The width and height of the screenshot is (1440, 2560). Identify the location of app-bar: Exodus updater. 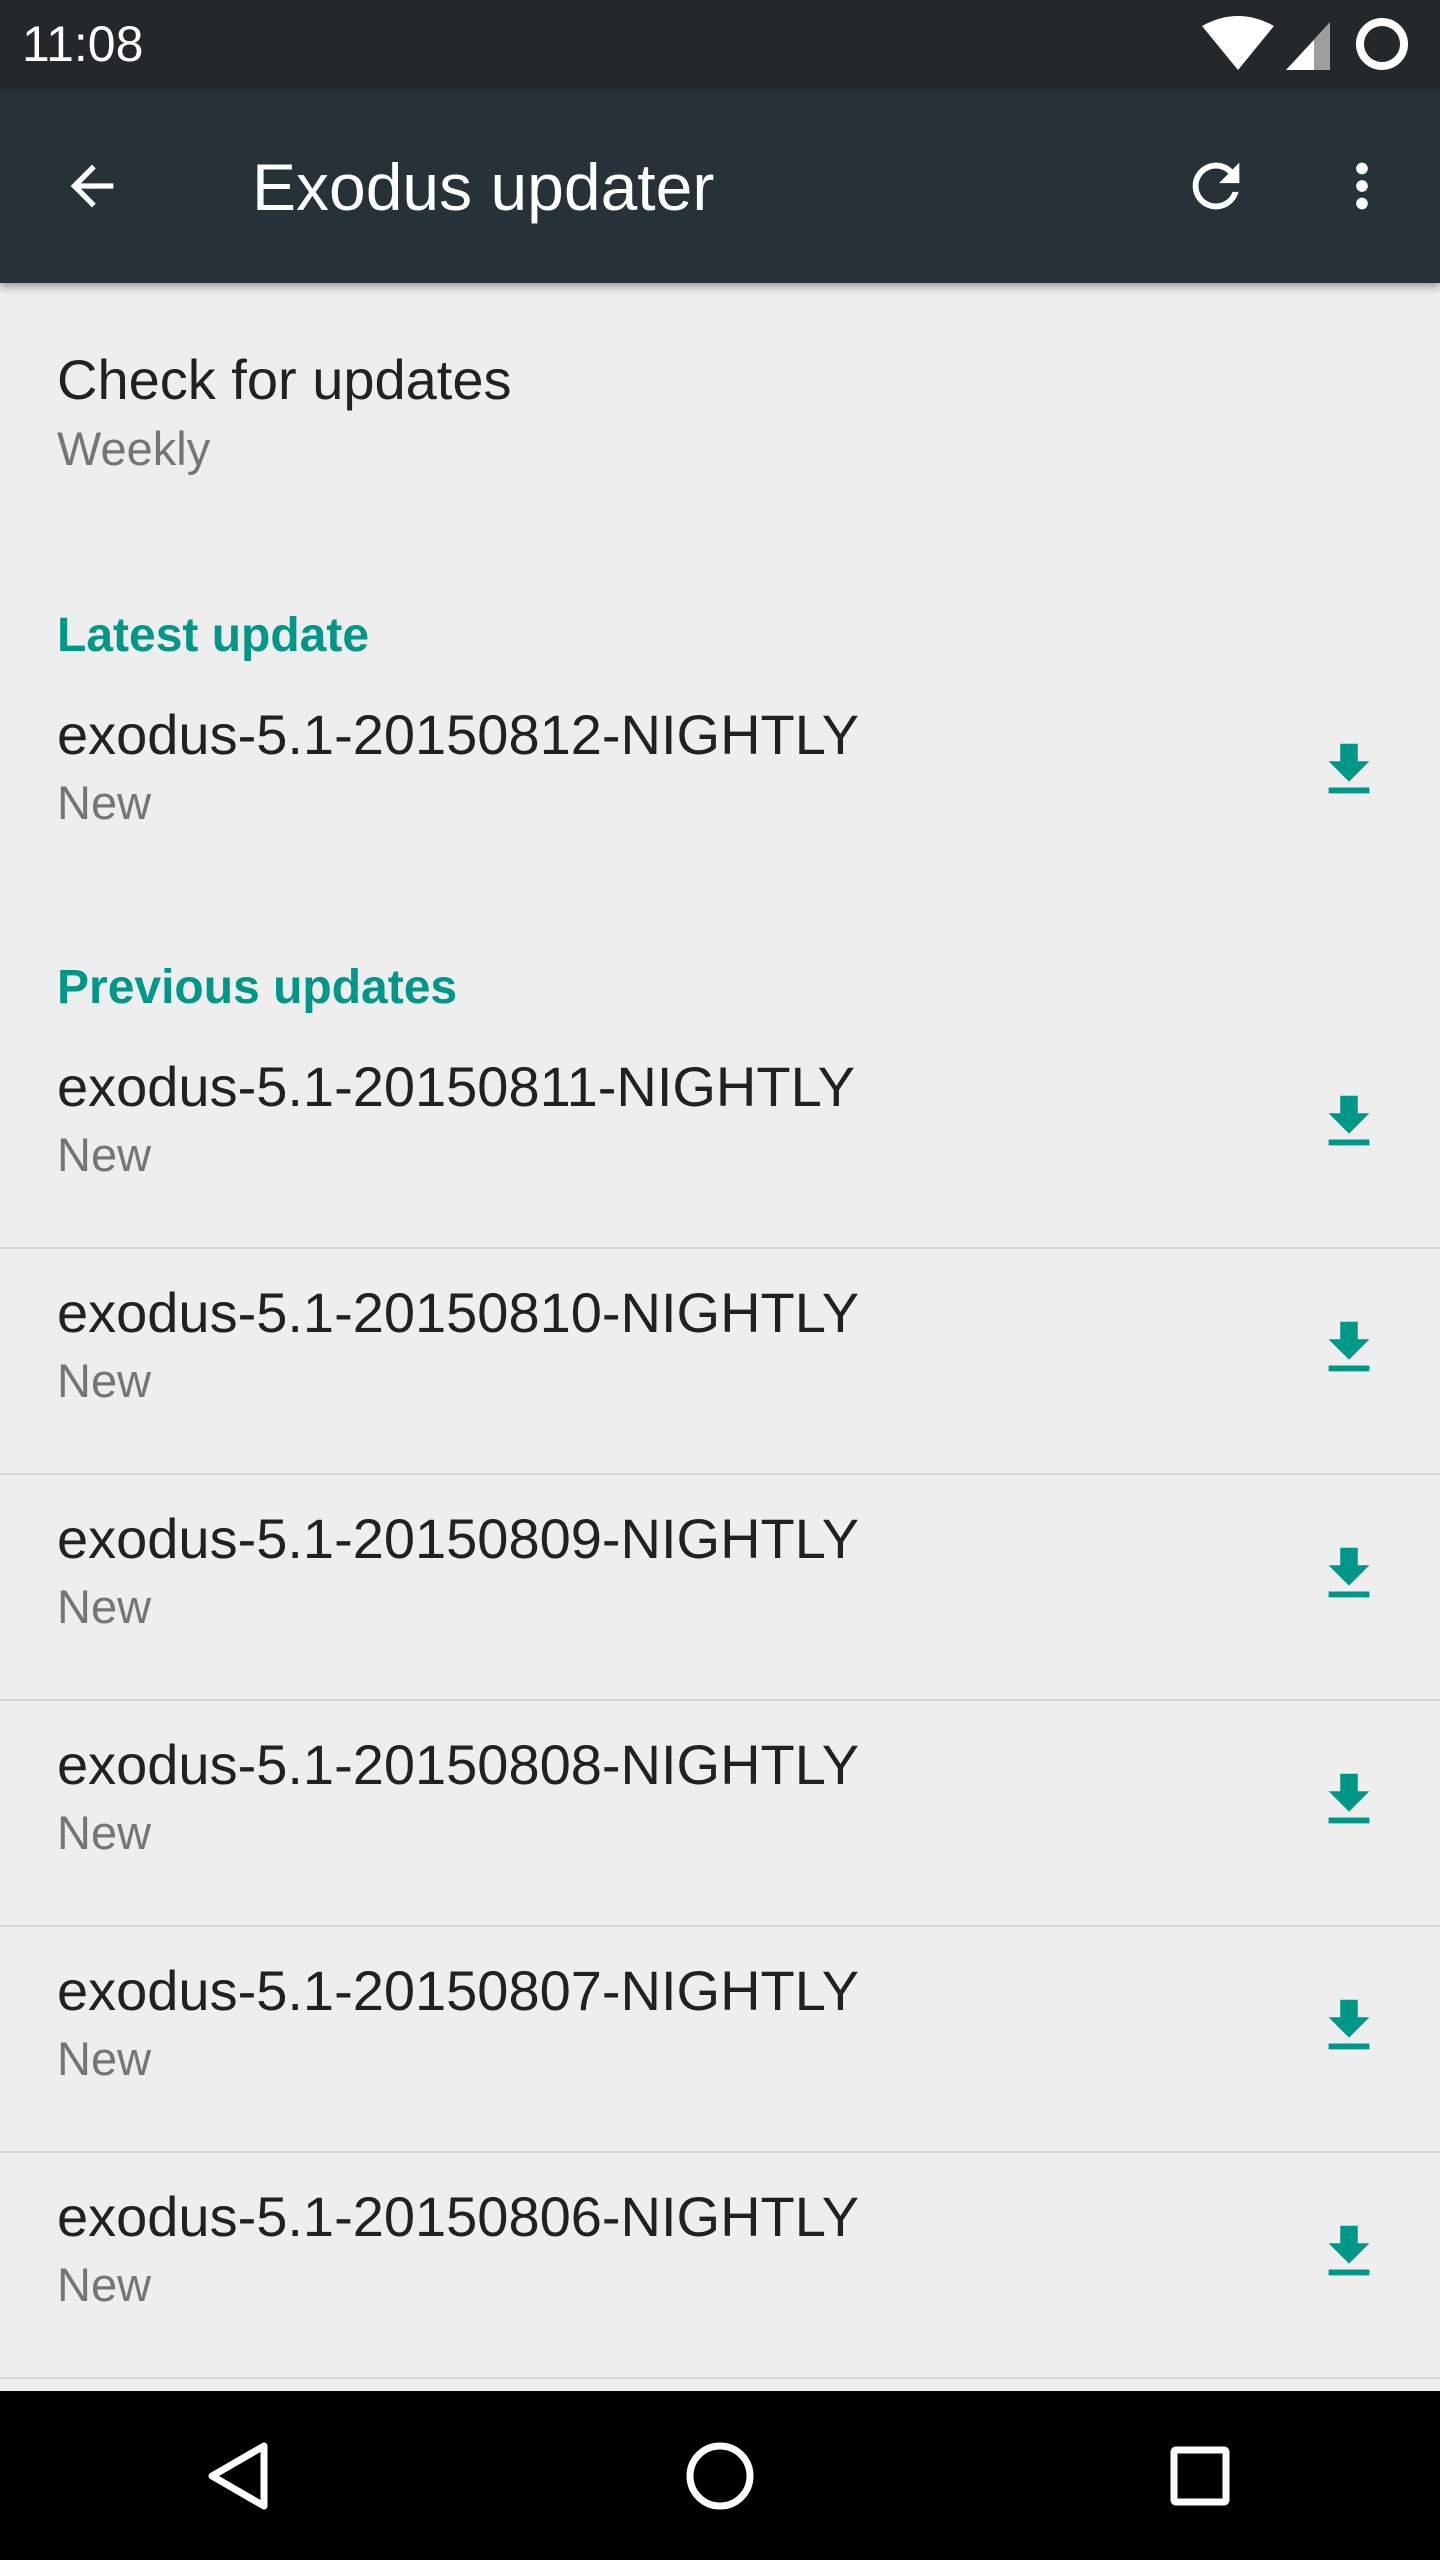
(720, 186).